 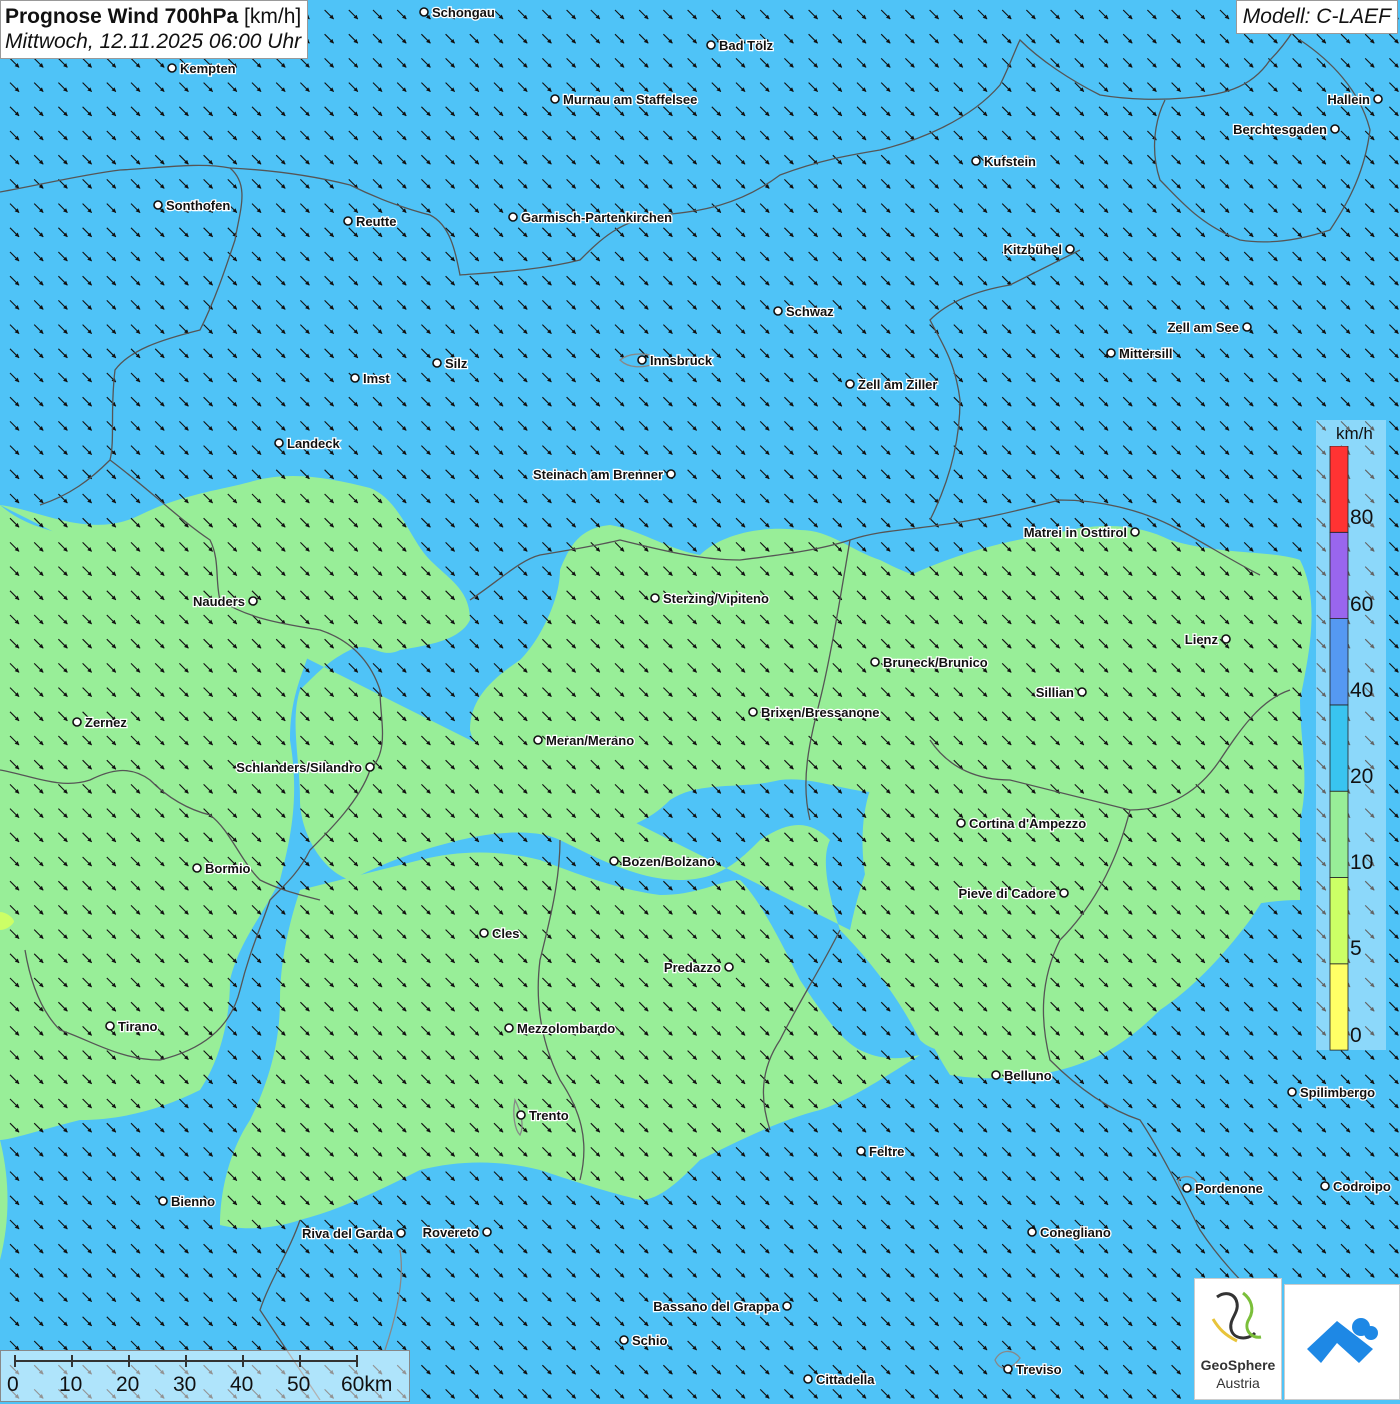 I want to click on city-label: Kufstein, so click(x=1010, y=161).